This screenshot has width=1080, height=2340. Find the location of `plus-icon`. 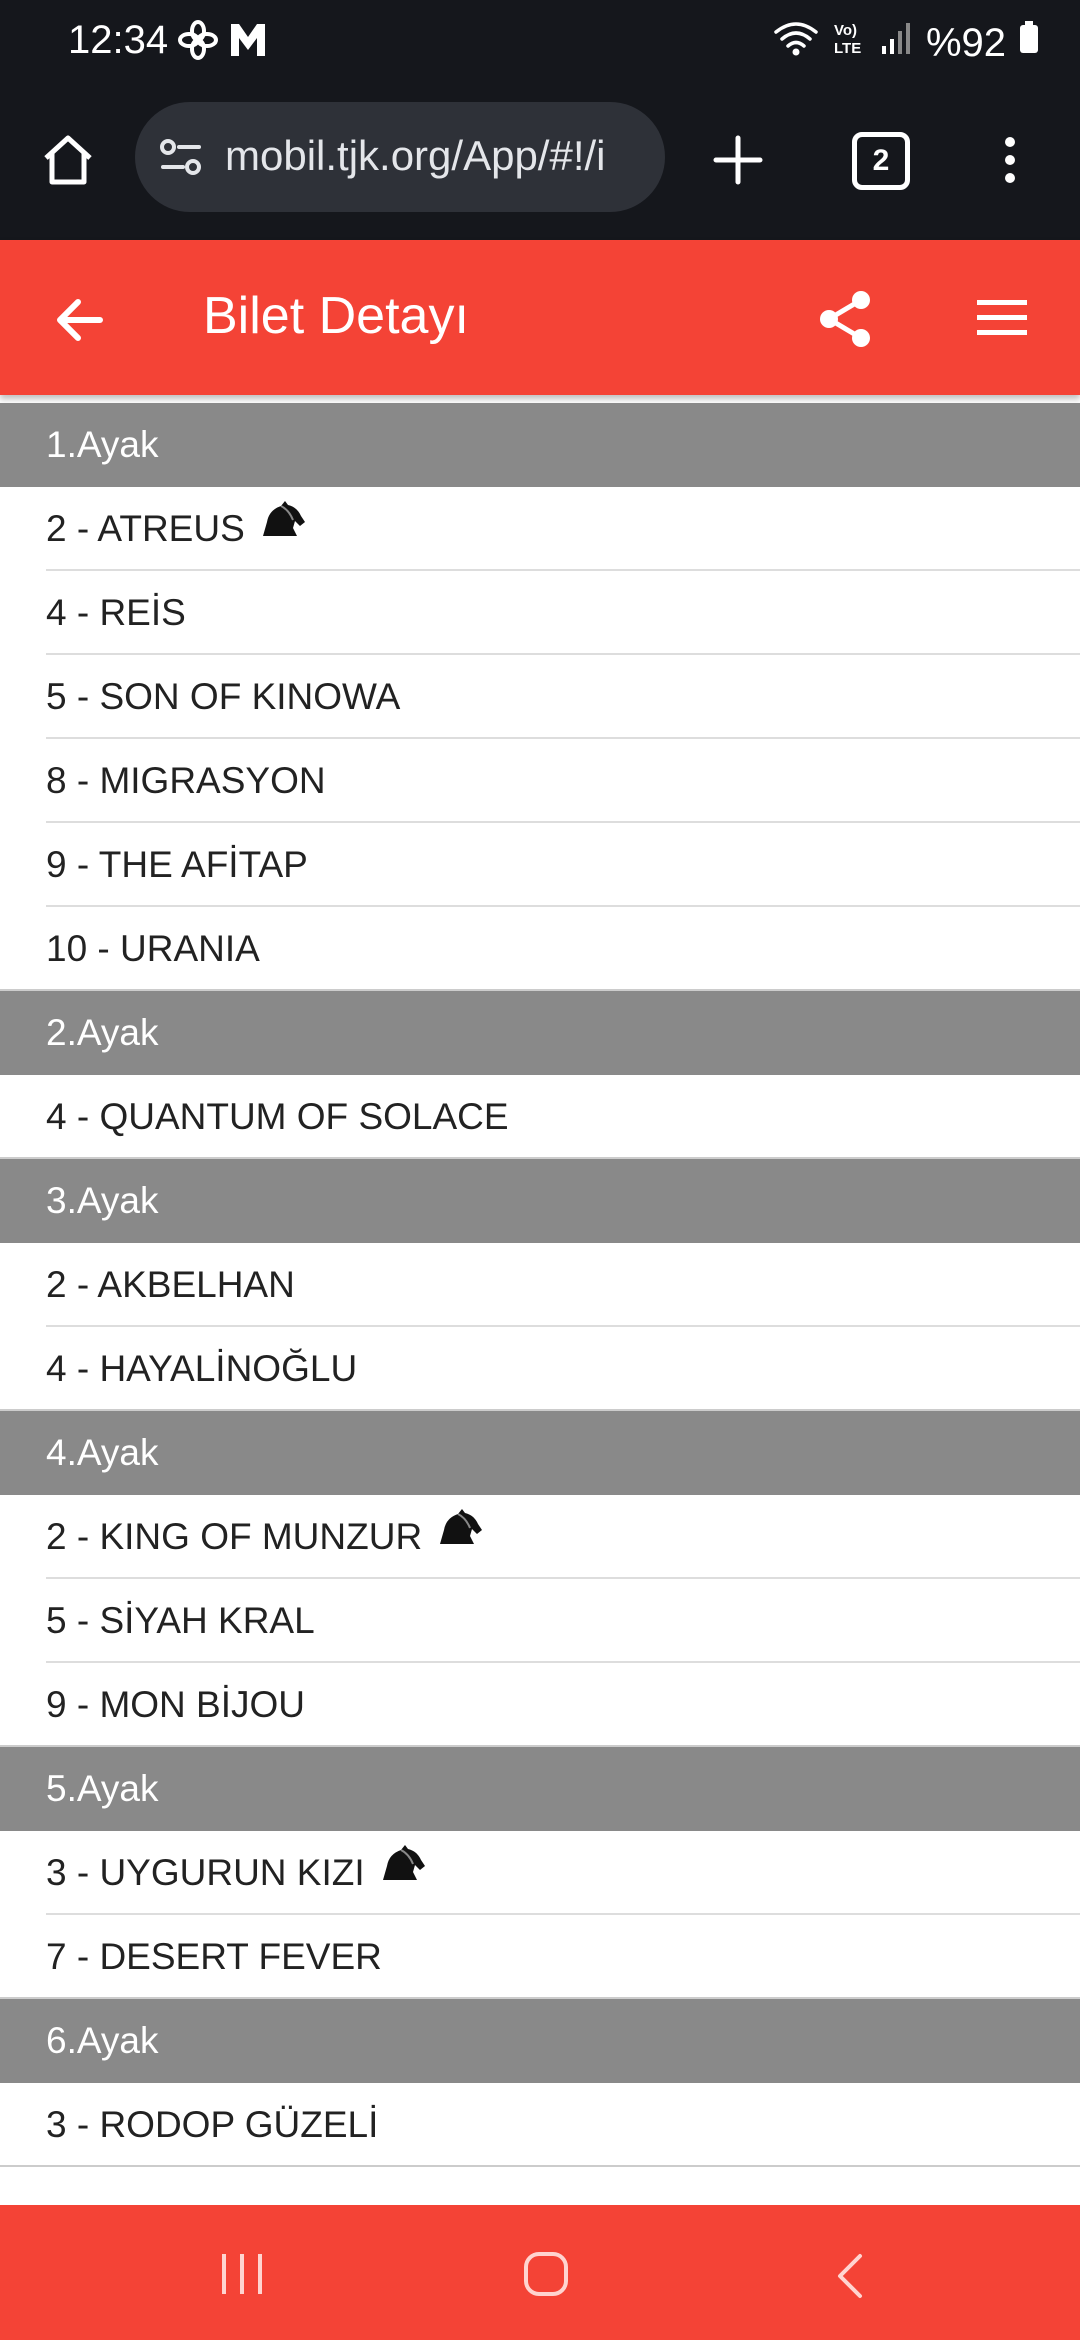

plus-icon is located at coordinates (738, 160).